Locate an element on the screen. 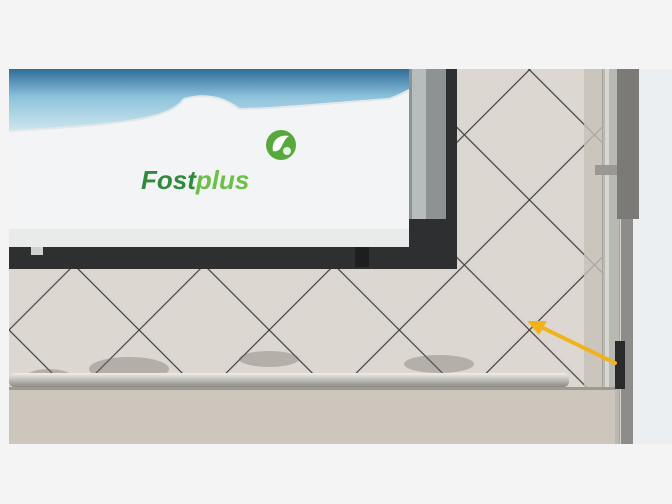  roof-edge is located at coordinates (628, 144).